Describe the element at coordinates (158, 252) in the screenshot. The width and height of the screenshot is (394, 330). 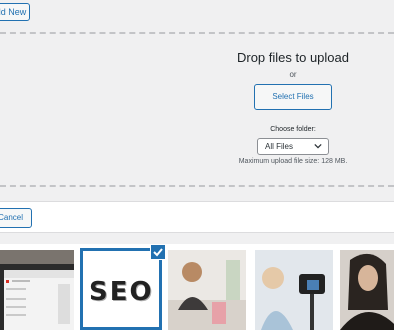
I see `selected-check-icon` at that location.